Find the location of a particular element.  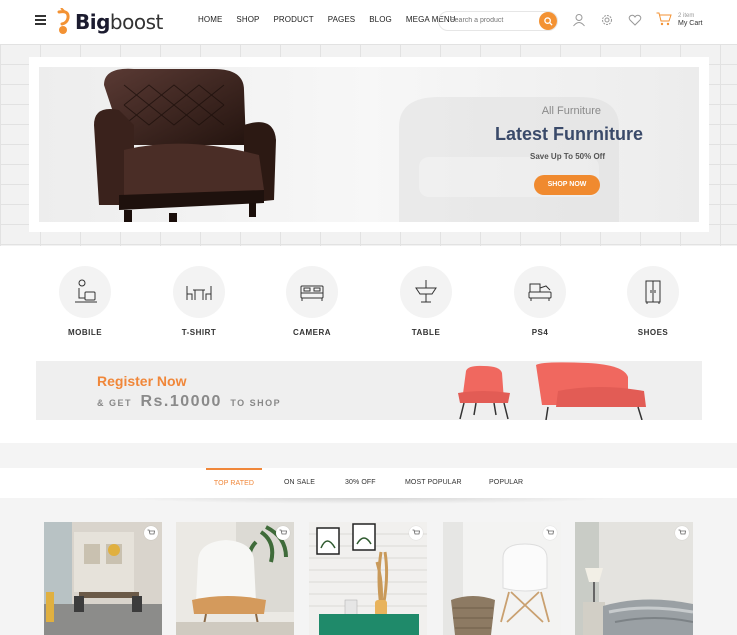

dining-room-image is located at coordinates (103, 578).